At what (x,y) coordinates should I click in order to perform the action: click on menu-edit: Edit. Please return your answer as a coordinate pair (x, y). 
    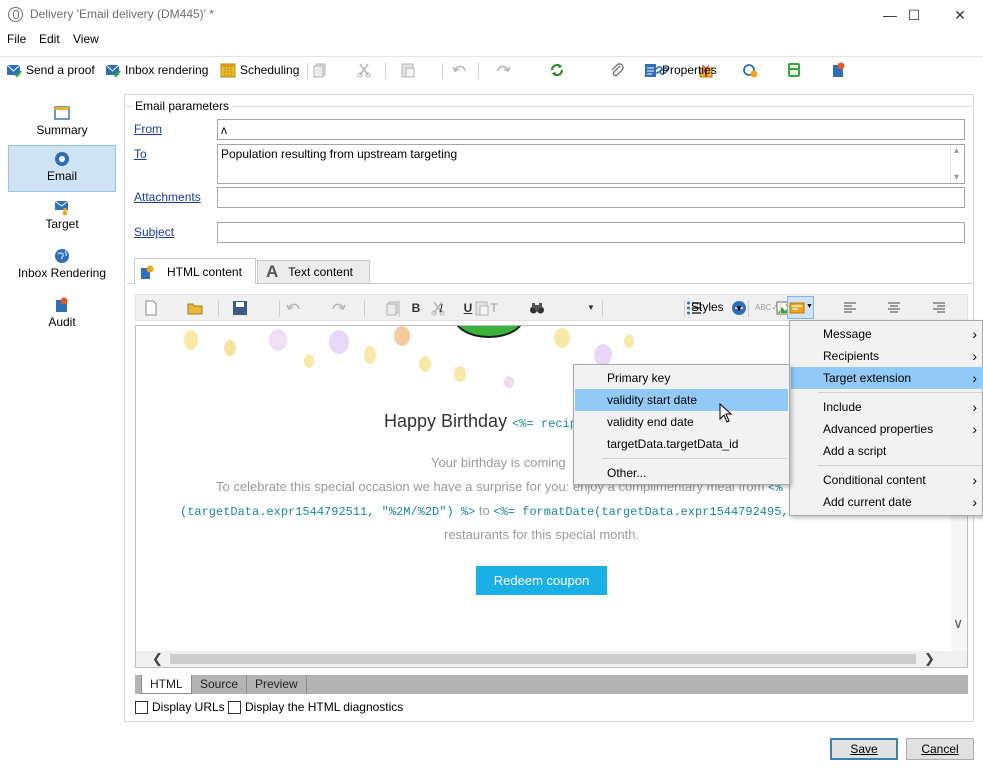
    Looking at the image, I should click on (49, 39).